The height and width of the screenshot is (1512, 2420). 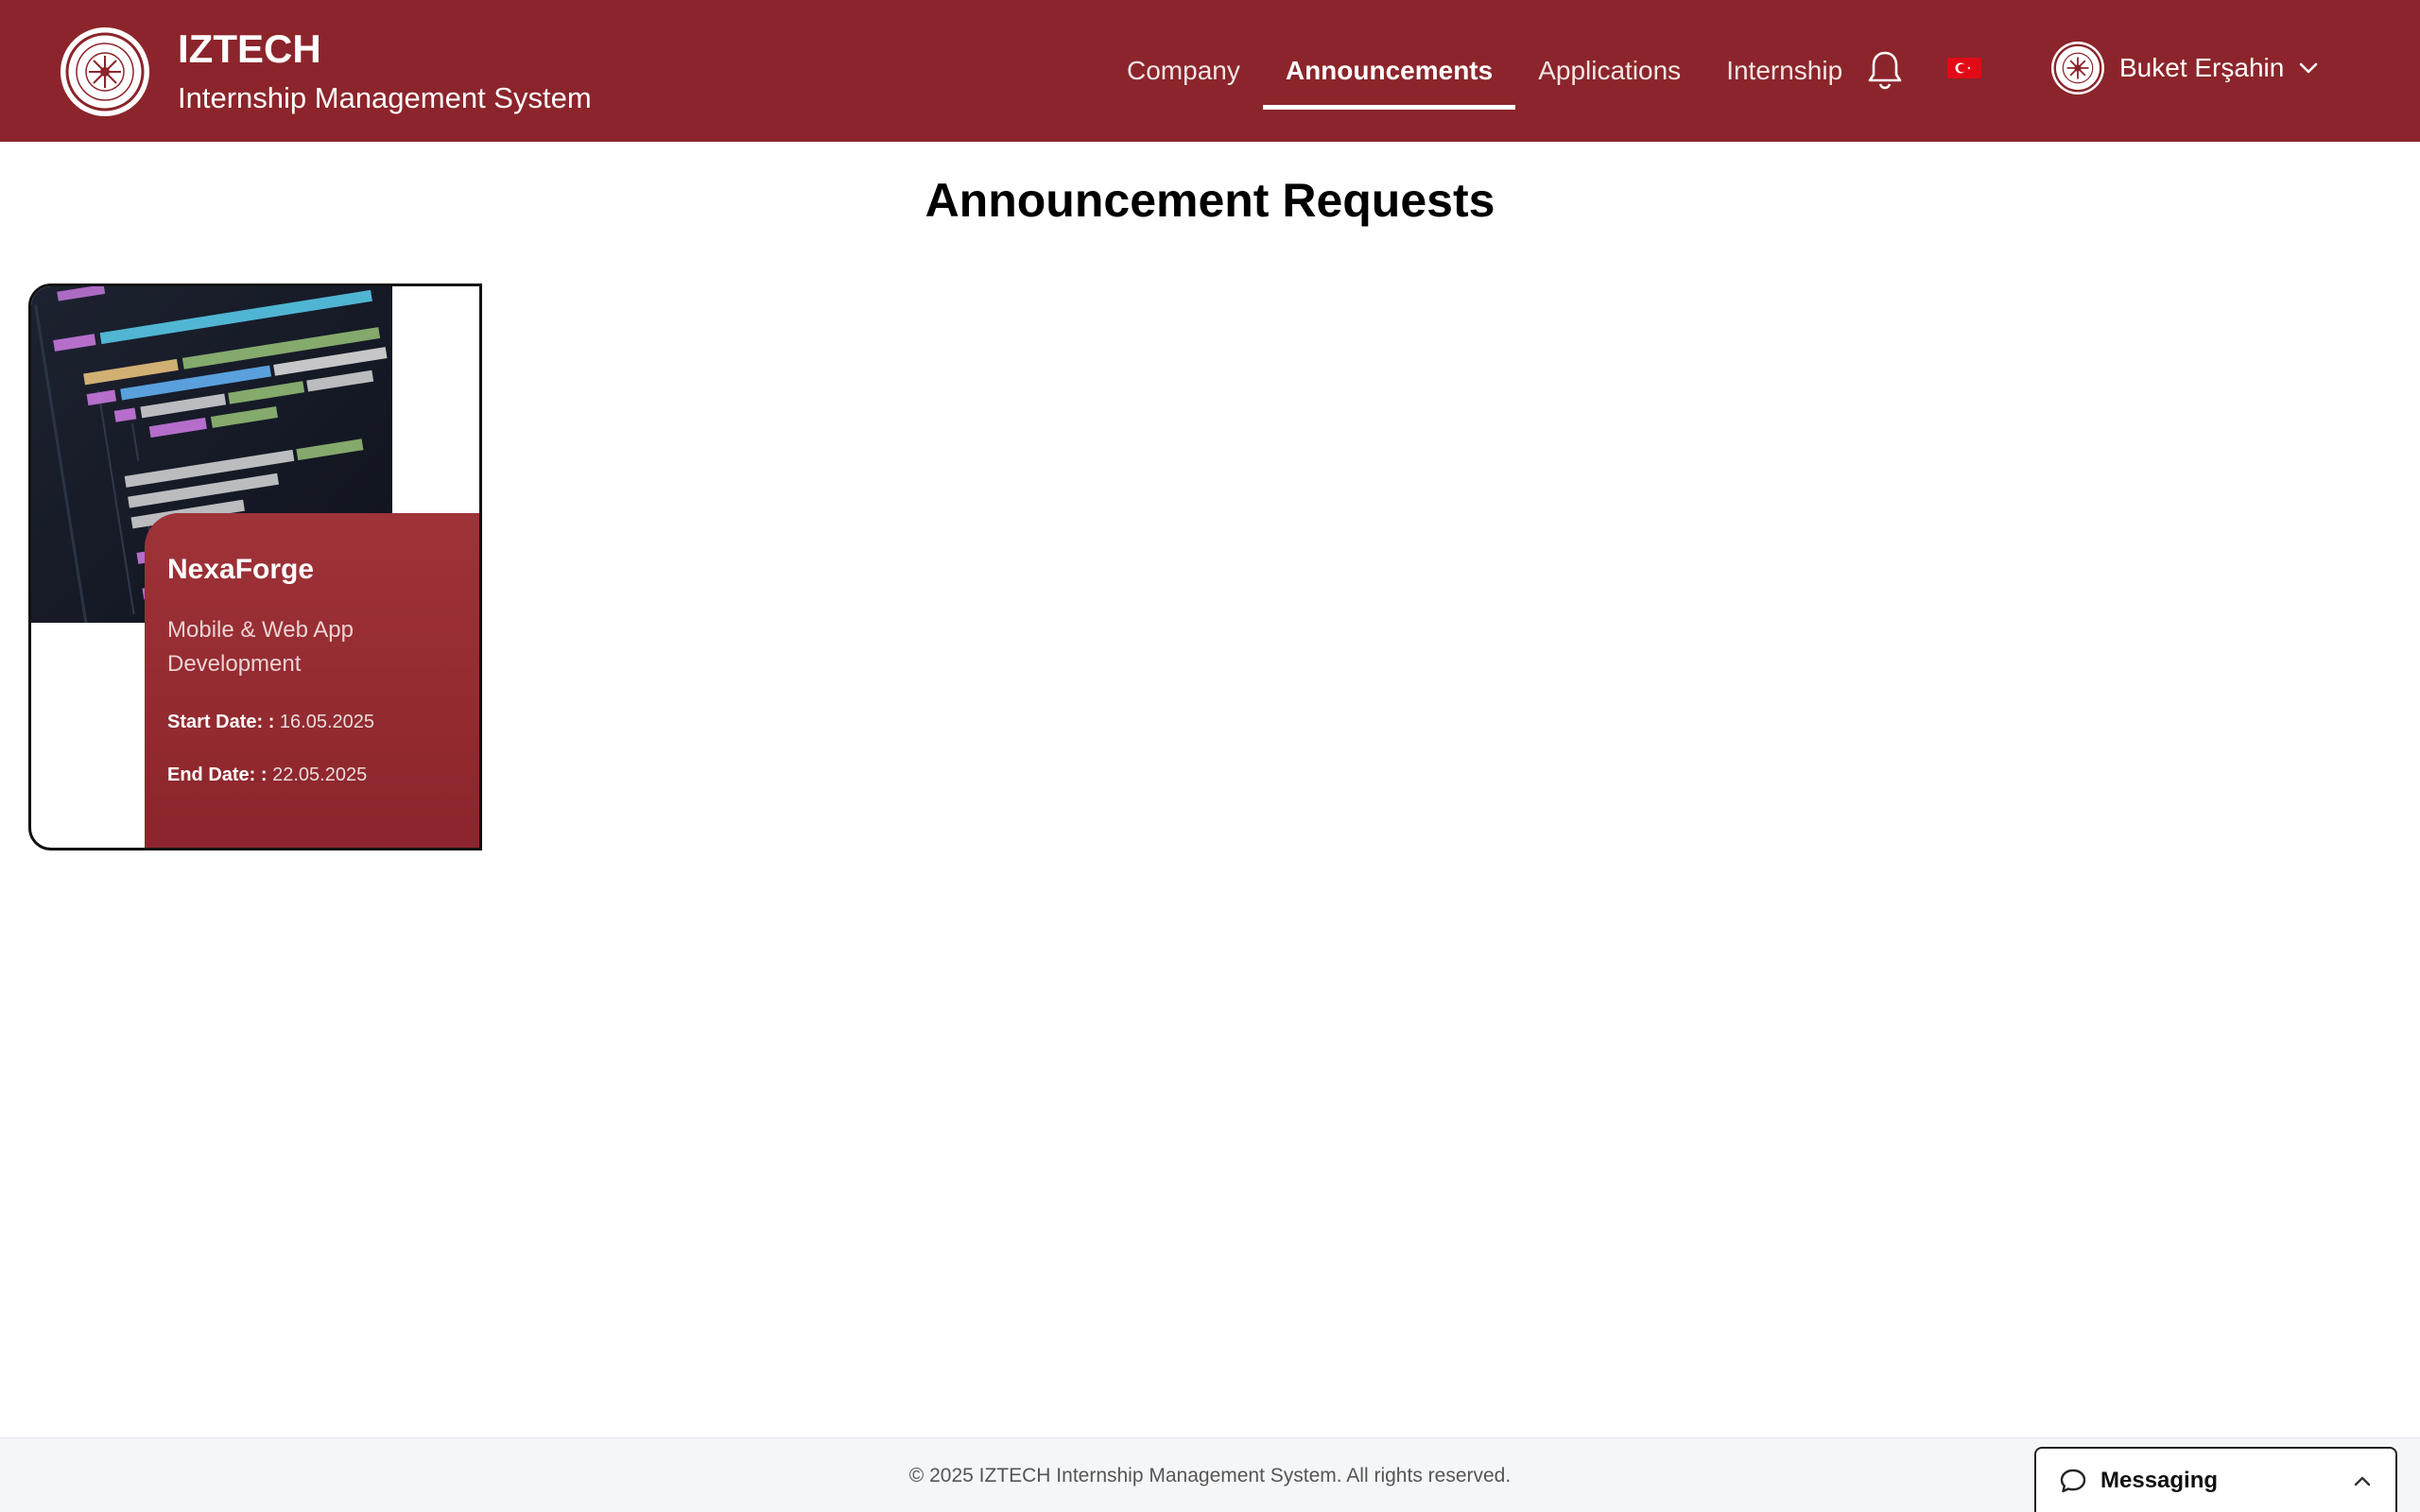 I want to click on nav-company: Company, so click(x=1183, y=71).